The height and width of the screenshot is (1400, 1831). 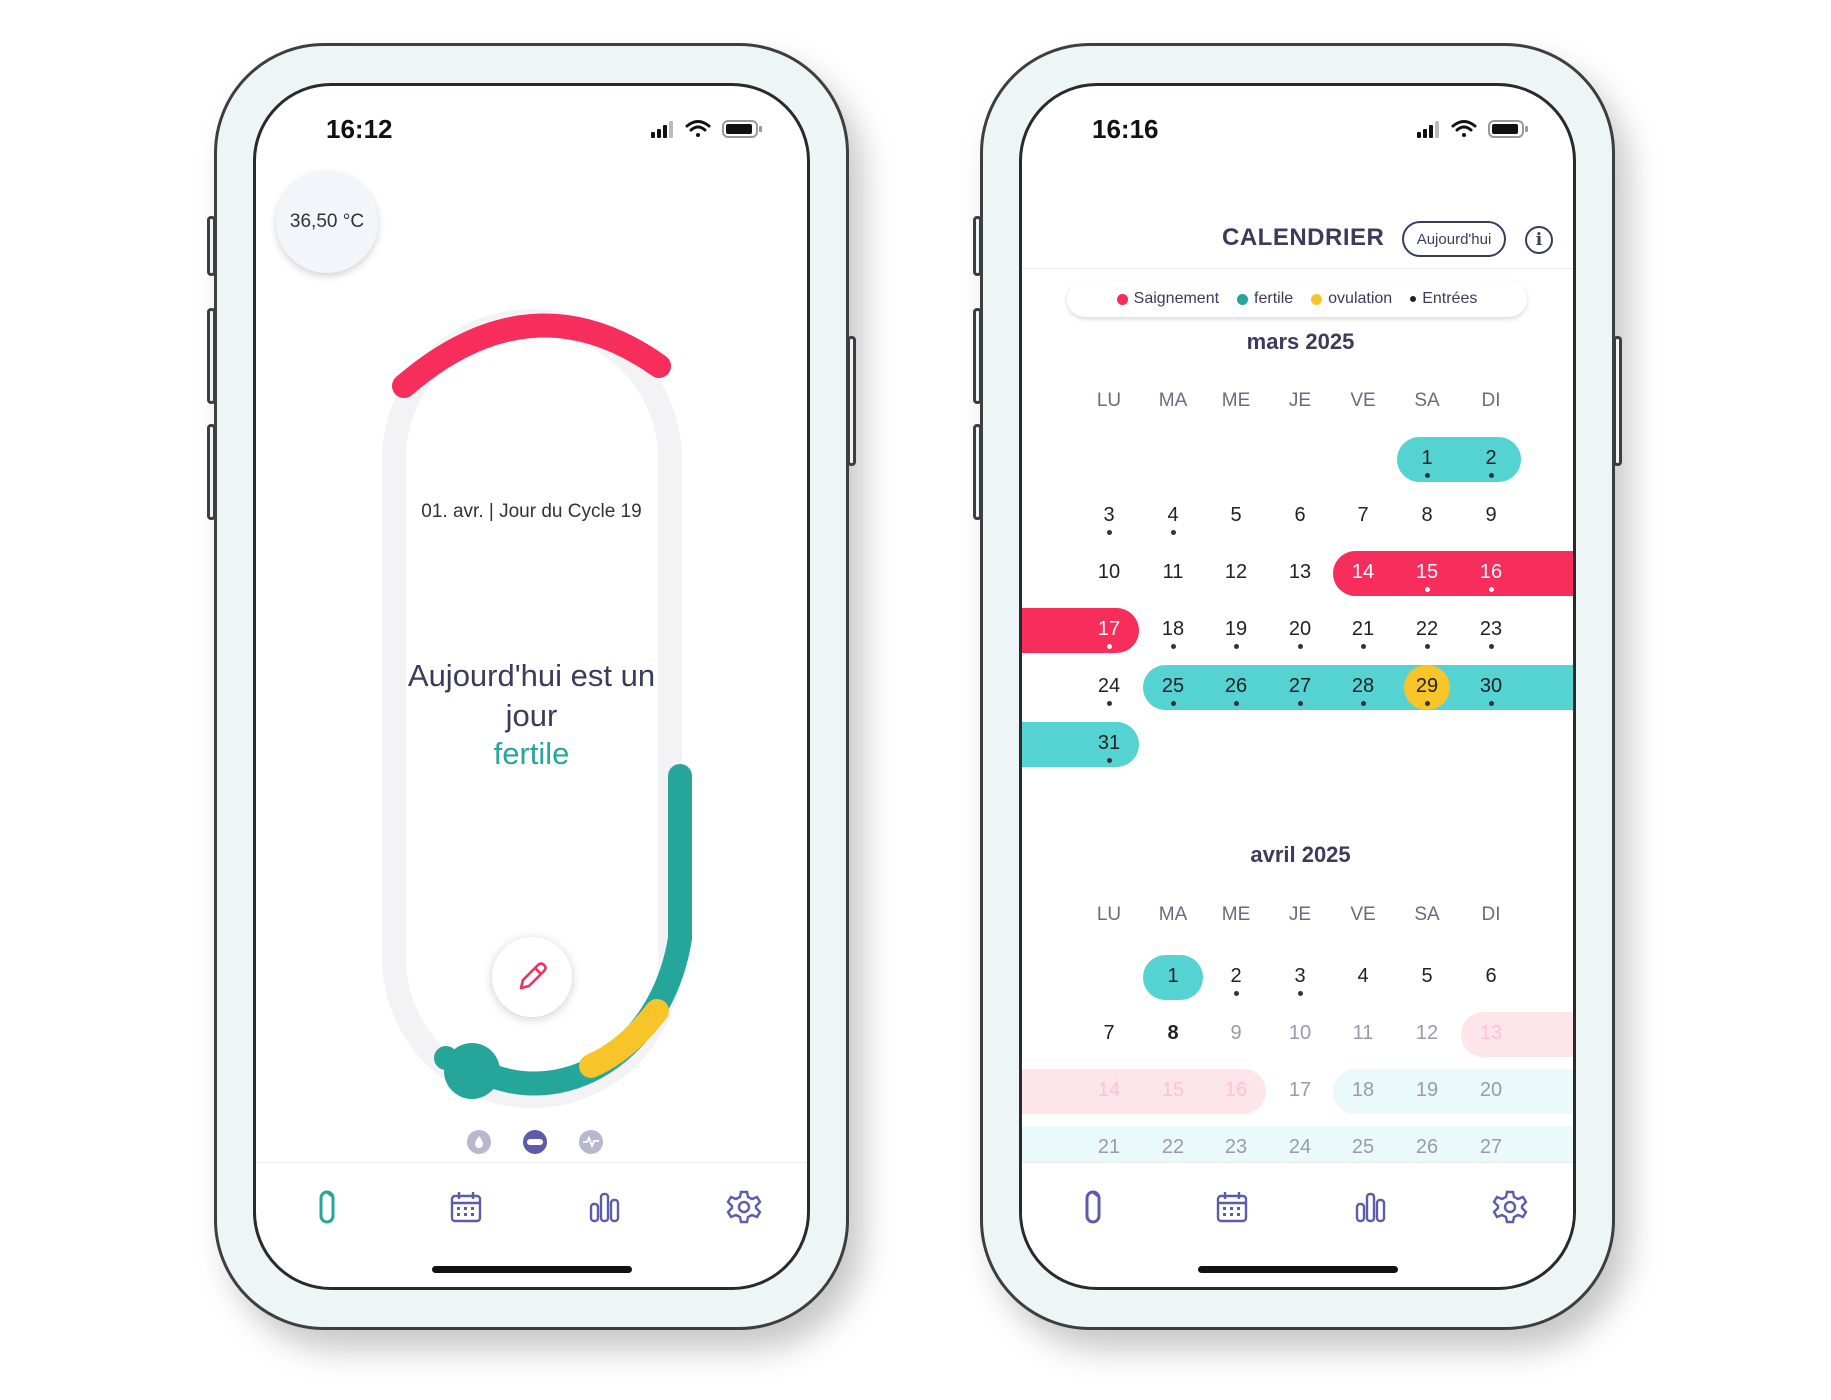 I want to click on day-number: 21, so click(x=1363, y=629).